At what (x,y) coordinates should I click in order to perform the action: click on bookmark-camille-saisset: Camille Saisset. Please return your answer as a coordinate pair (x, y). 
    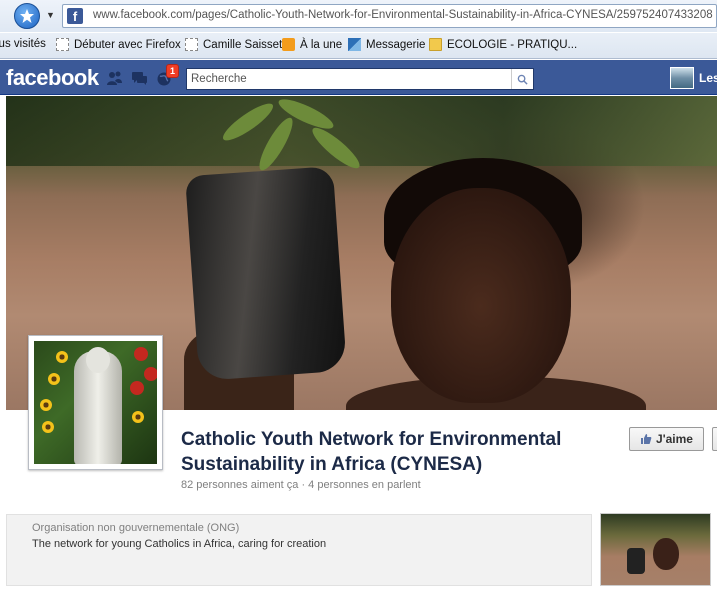
    Looking at the image, I should click on (233, 44).